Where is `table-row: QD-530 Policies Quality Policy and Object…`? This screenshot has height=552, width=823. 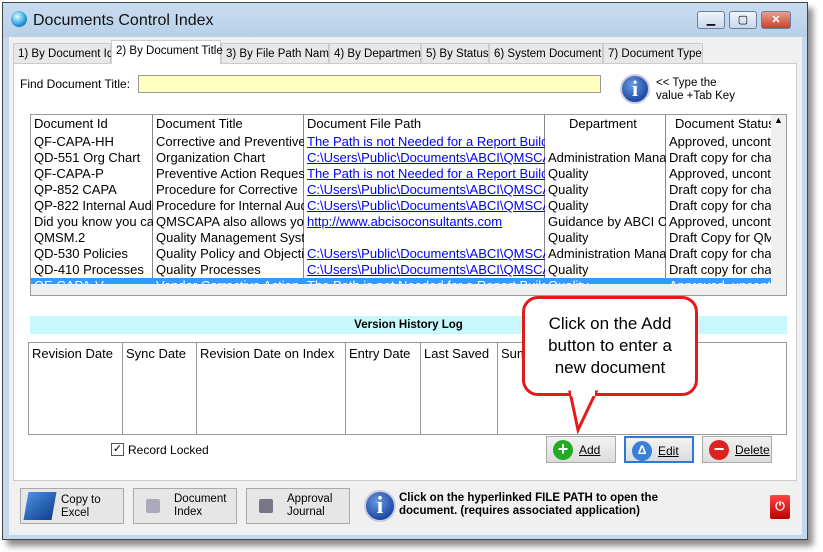
table-row: QD-530 Policies Quality Policy and Object… is located at coordinates (401, 254).